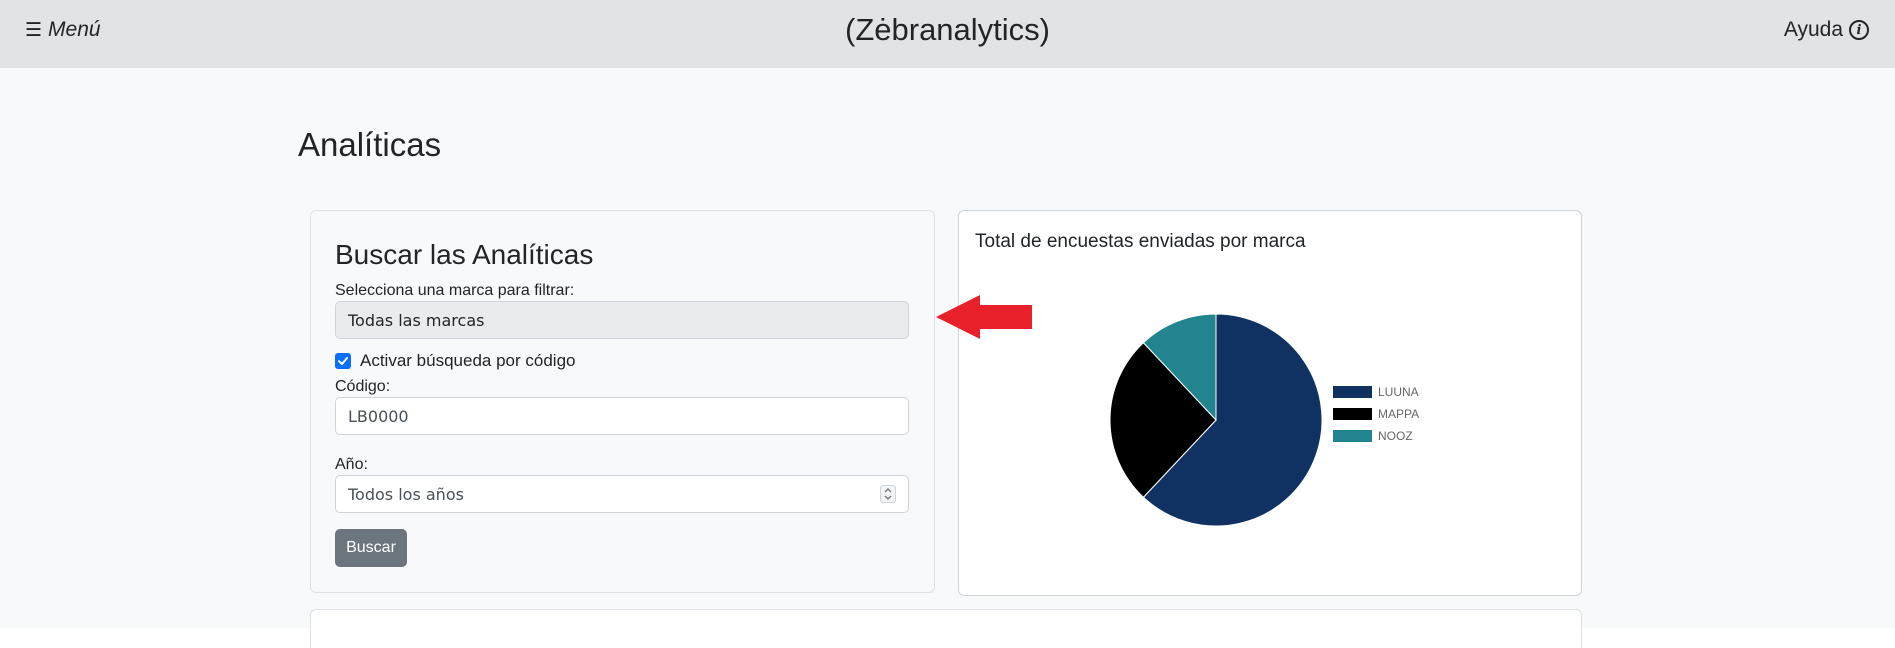 Image resolution: width=1895 pixels, height=648 pixels. What do you see at coordinates (622, 416) in the screenshot?
I see `code-input: LB0000` at bounding box center [622, 416].